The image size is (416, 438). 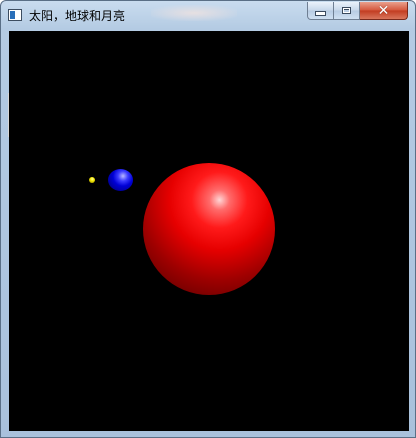 I want to click on app-icon, so click(x=15, y=15).